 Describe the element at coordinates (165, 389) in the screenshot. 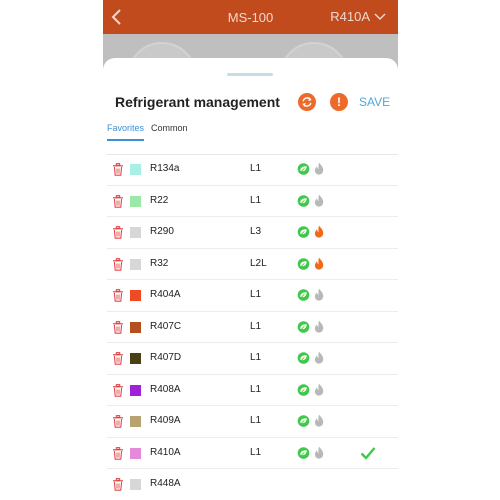

I see `refrigerant-name: R408A` at that location.